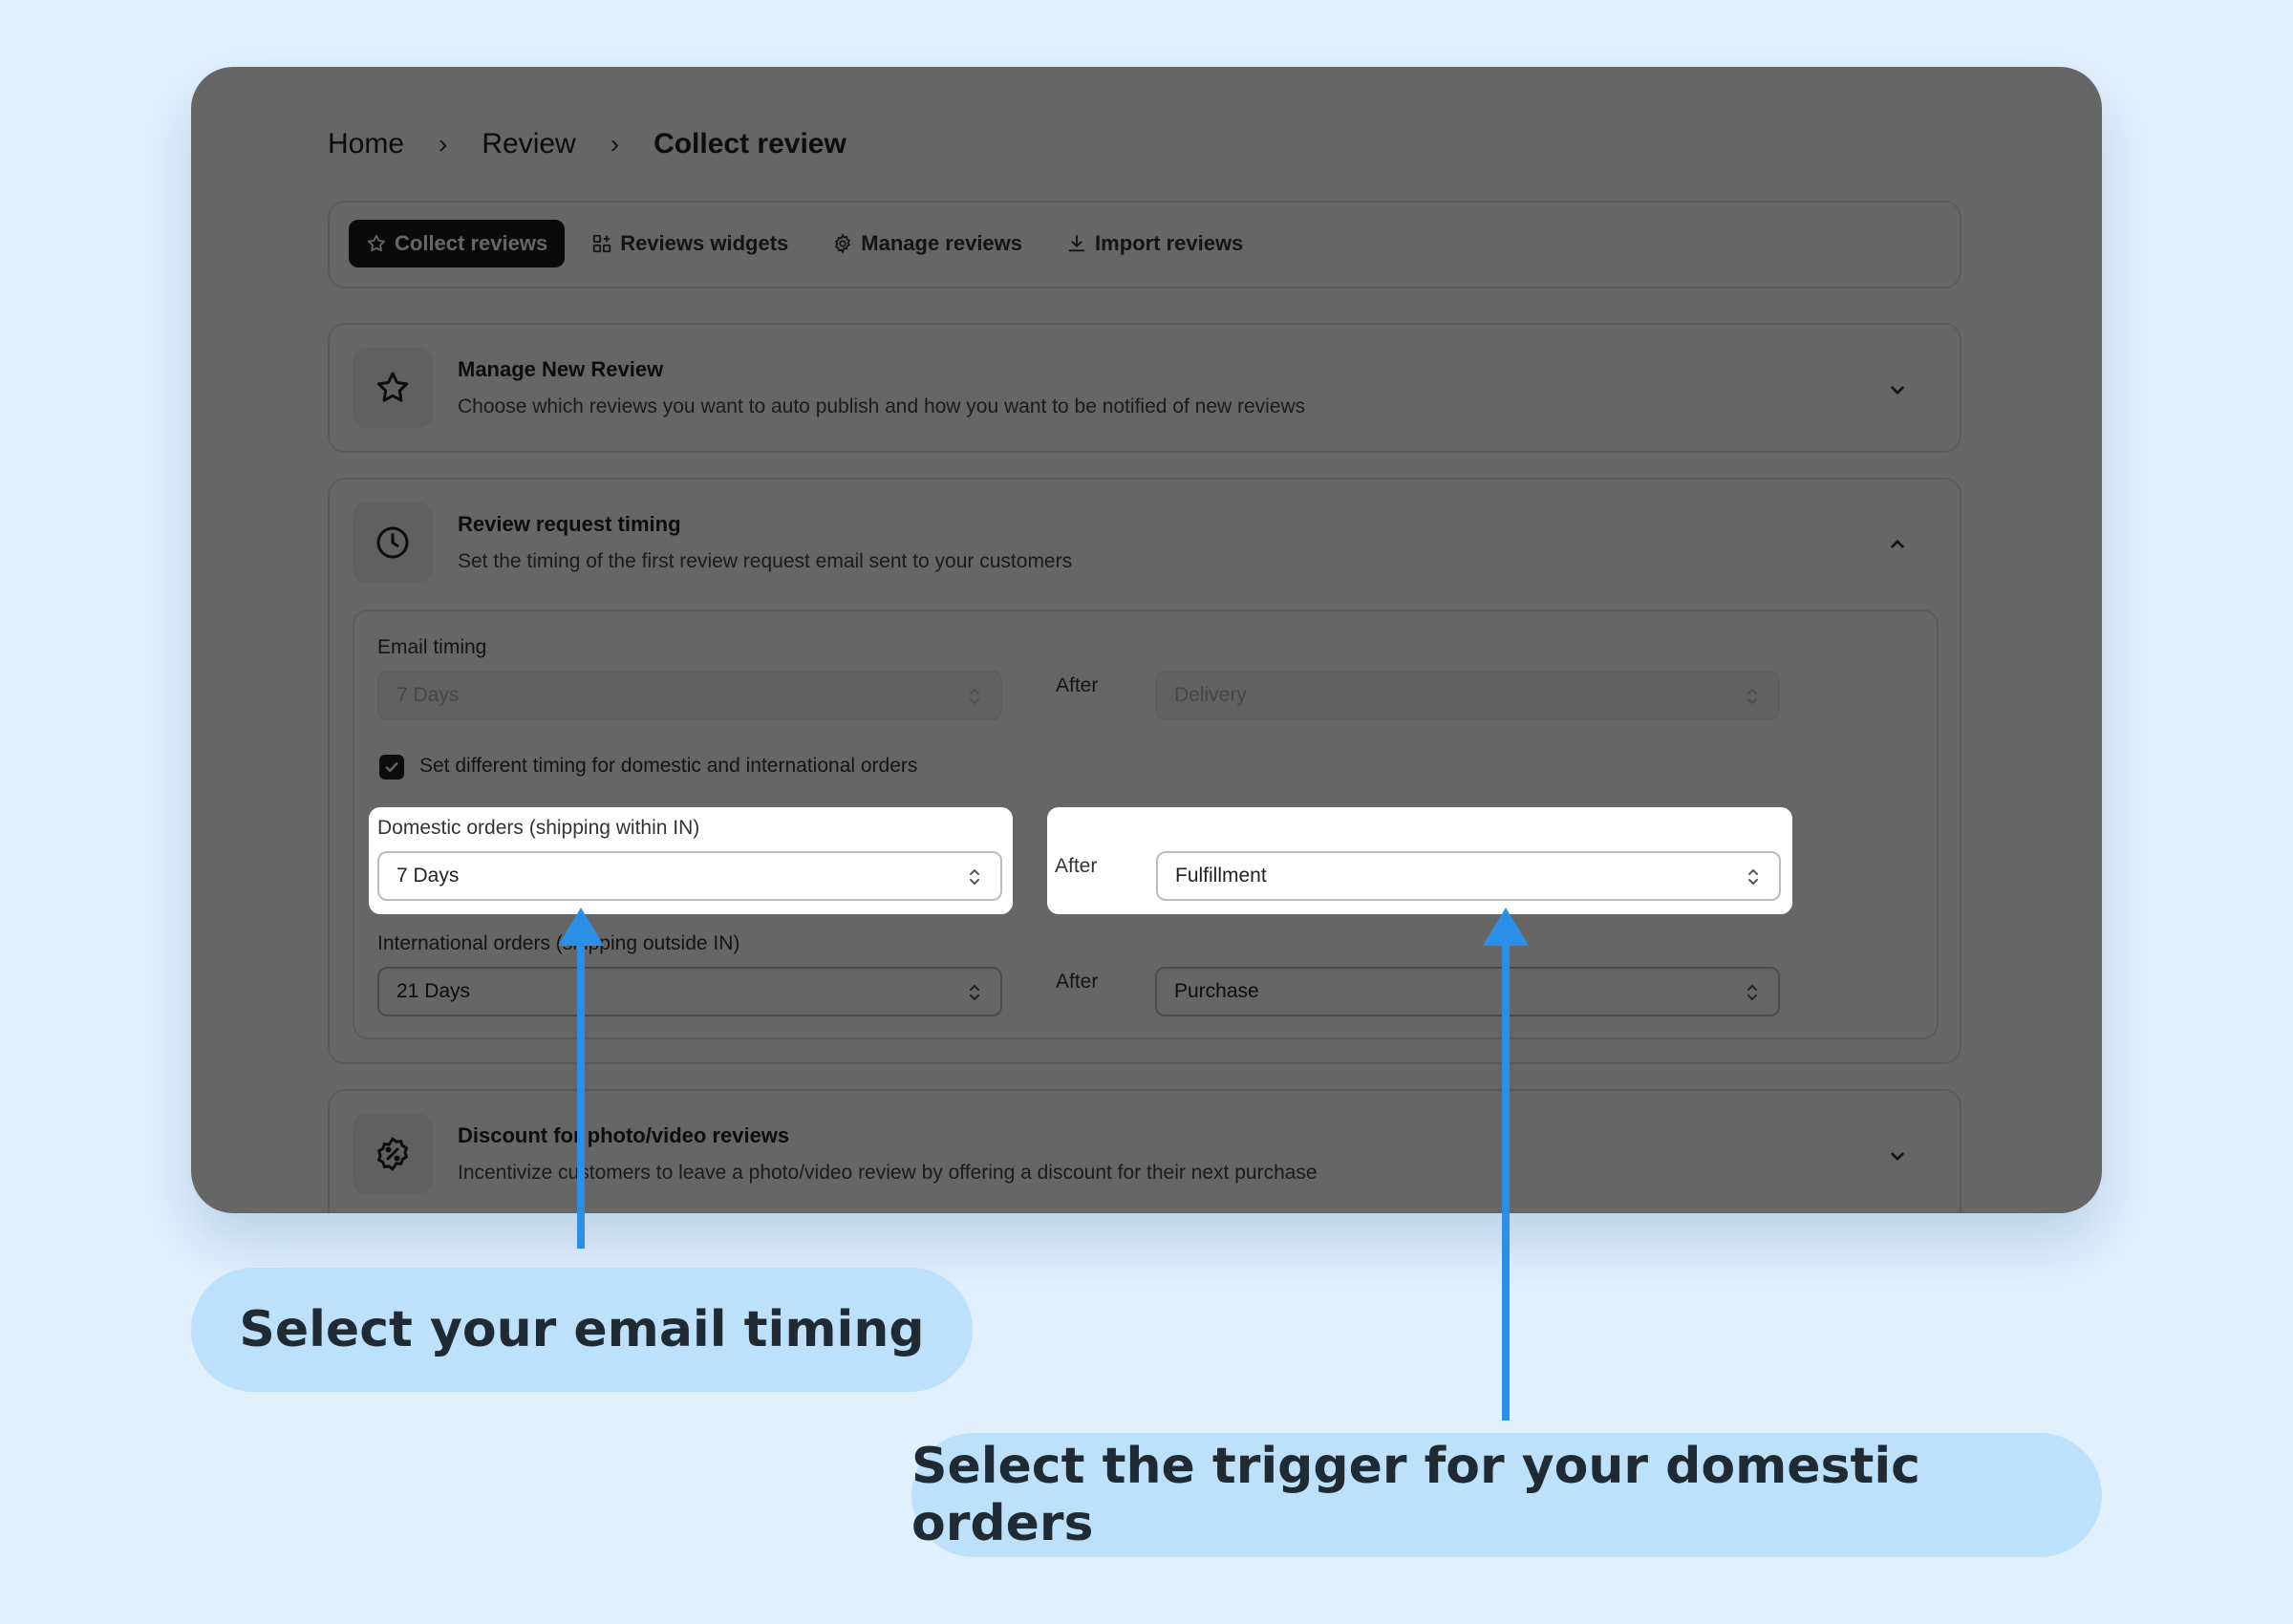  I want to click on tab-import-reviews: Import reviews, so click(1155, 244).